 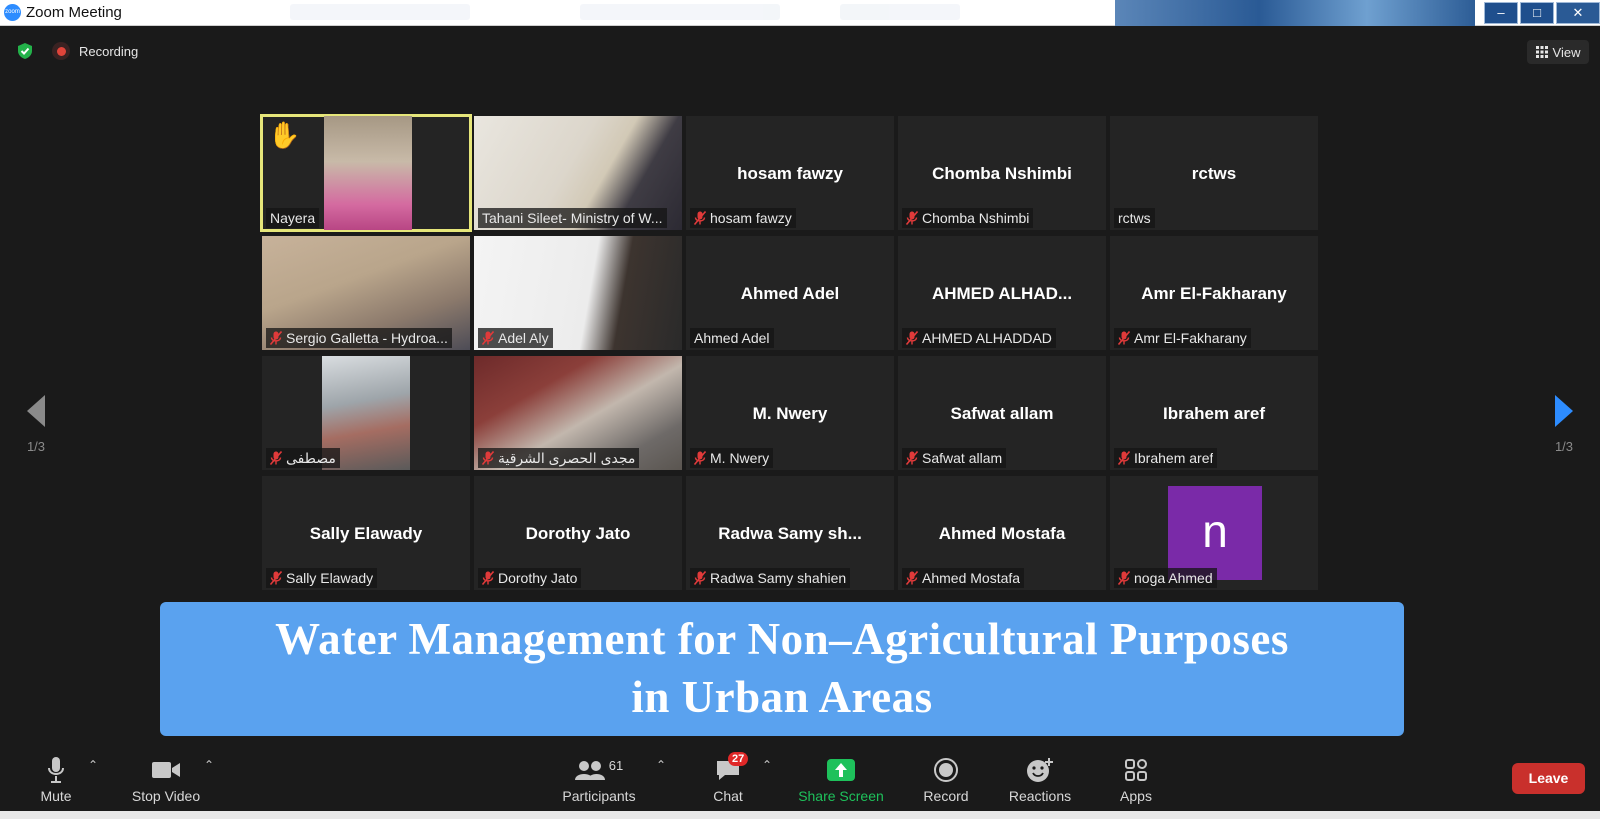 What do you see at coordinates (1002, 533) in the screenshot?
I see `participant-tile: Ahmed Mostafa Ahmed Mostafa` at bounding box center [1002, 533].